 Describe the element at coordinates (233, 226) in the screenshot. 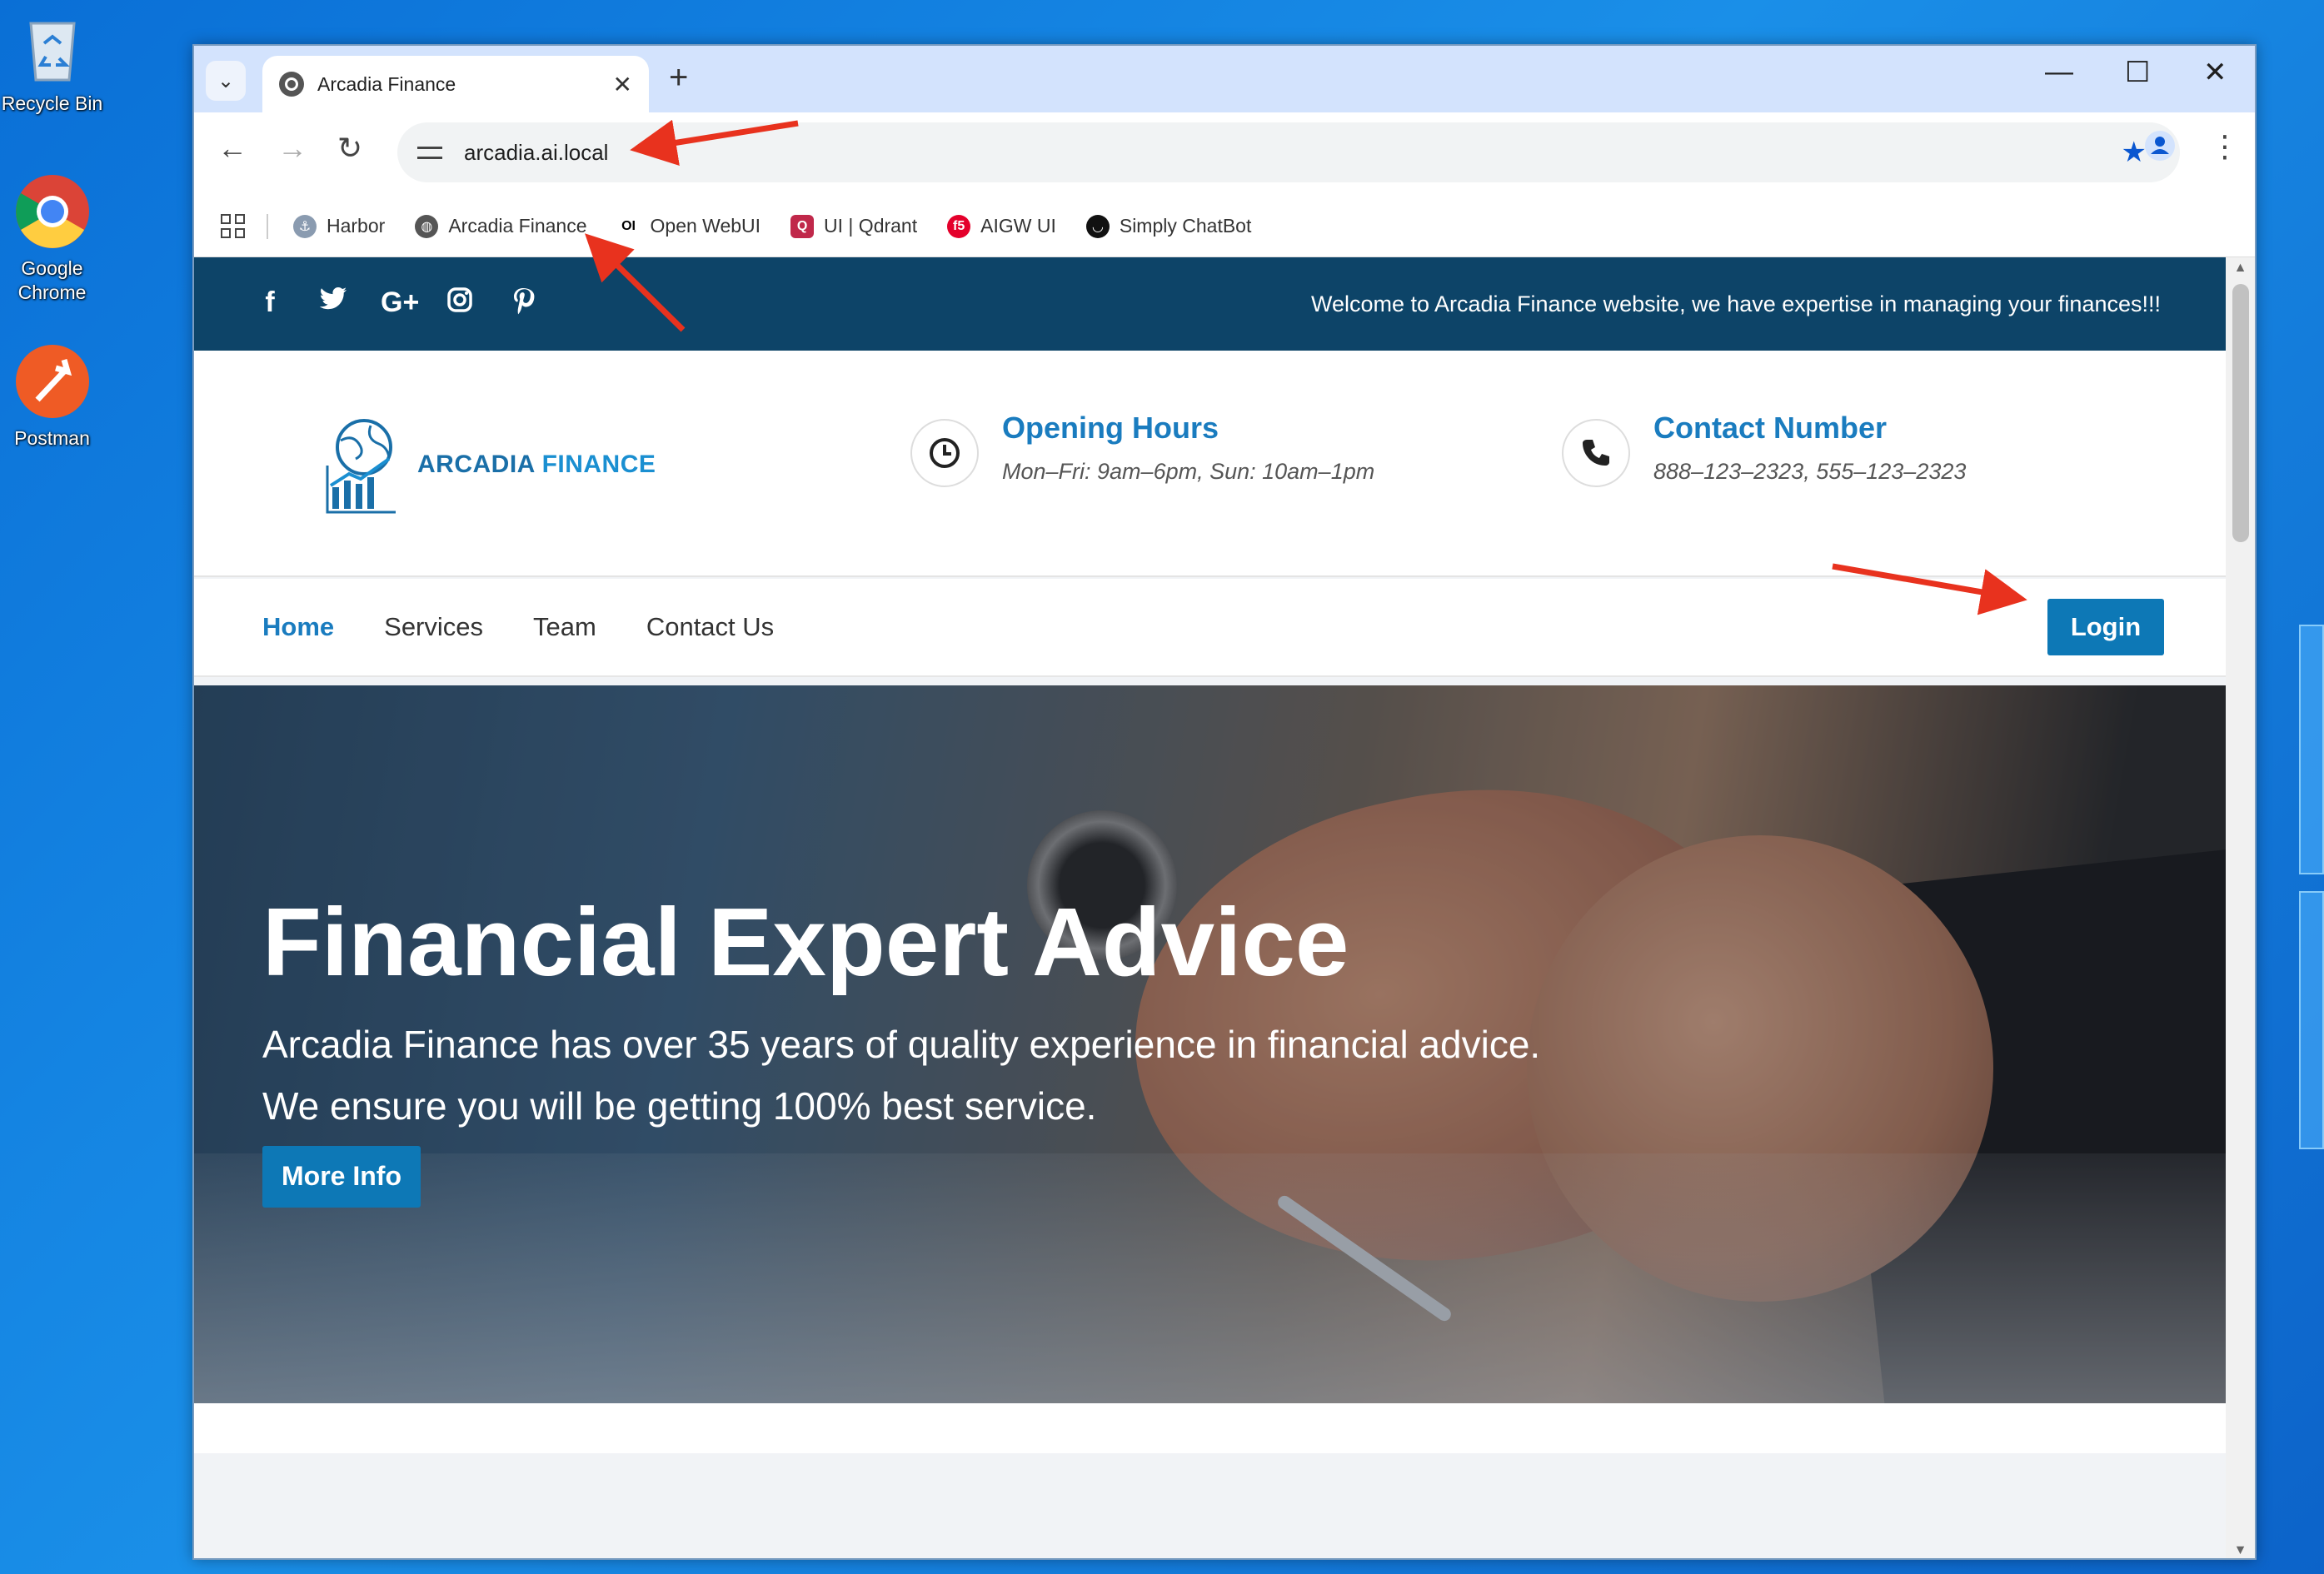

I see `apps-grid-icon` at that location.